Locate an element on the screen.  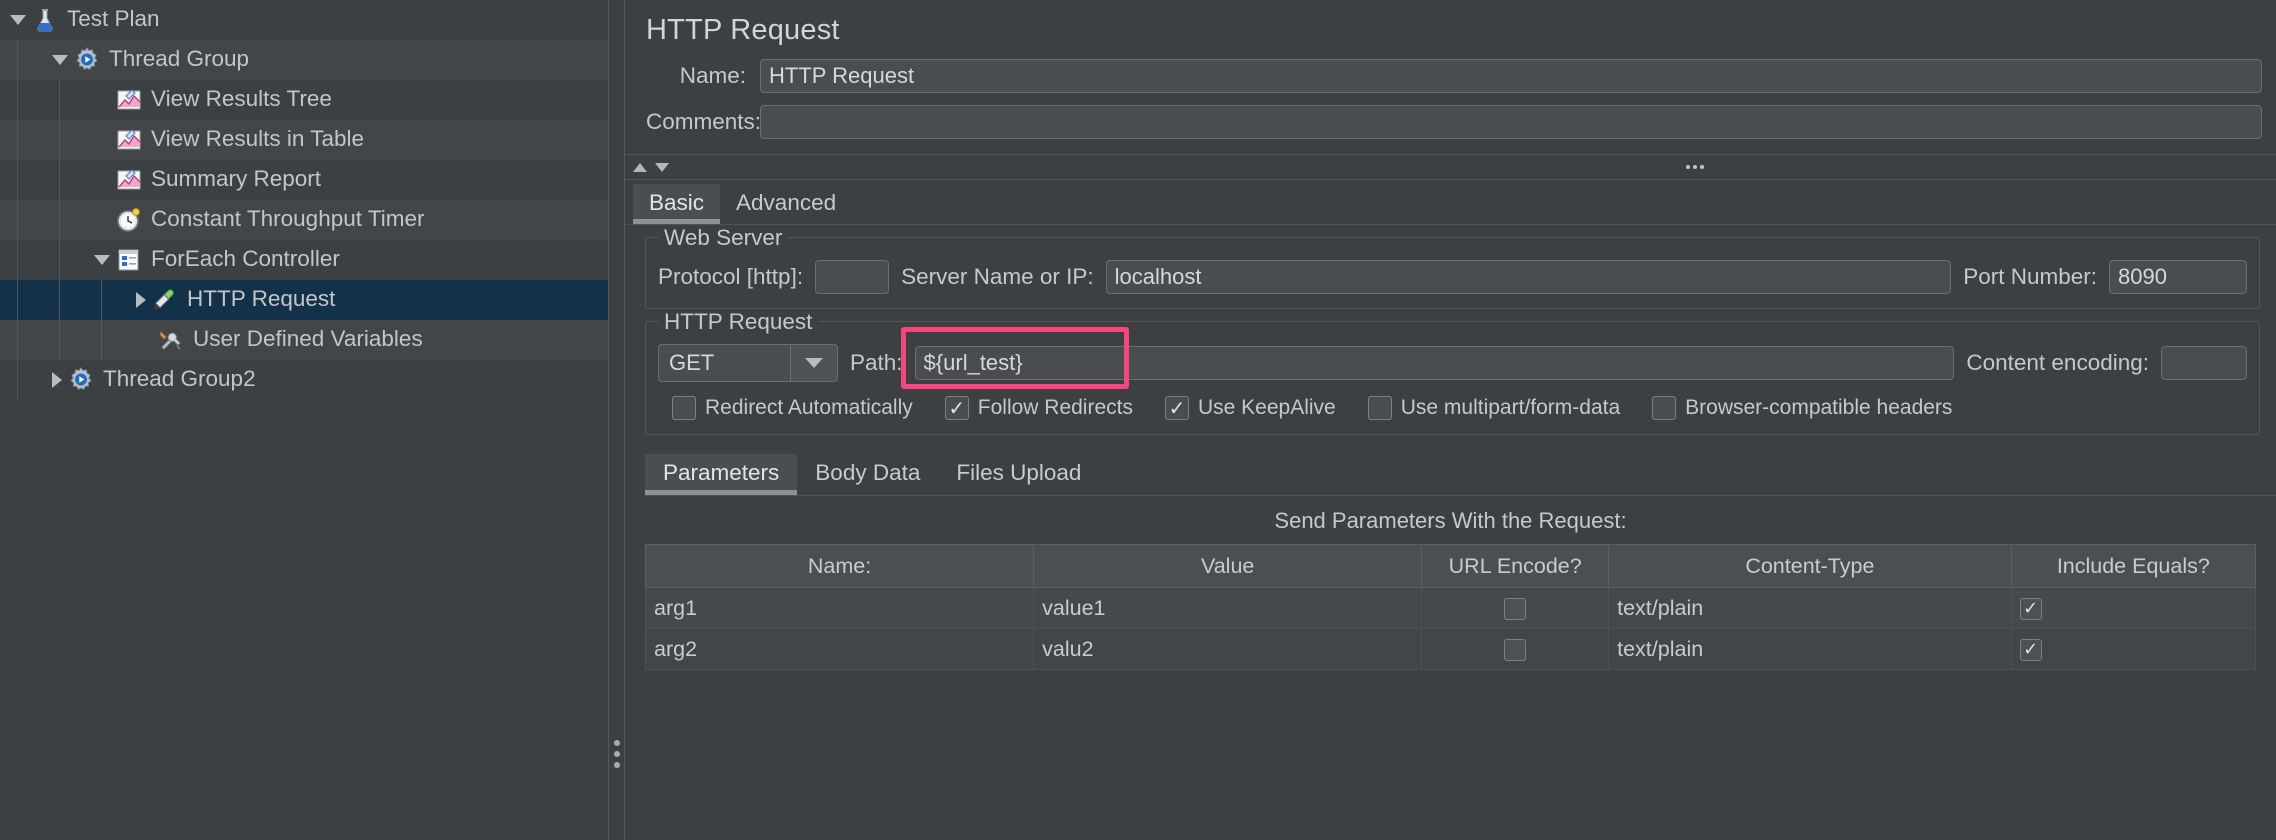
content-encoding-input is located at coordinates (2204, 363).